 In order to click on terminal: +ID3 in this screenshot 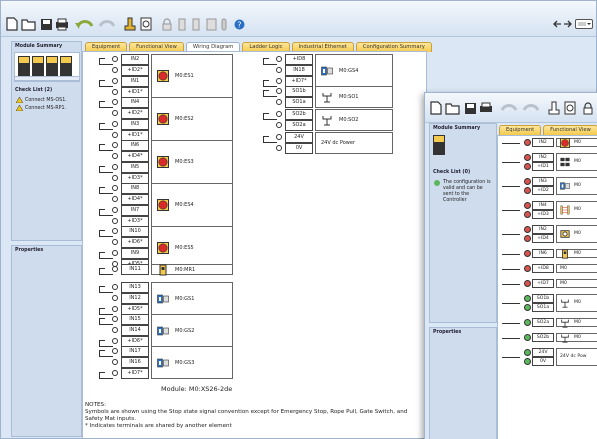, I will do `click(543, 214)`.